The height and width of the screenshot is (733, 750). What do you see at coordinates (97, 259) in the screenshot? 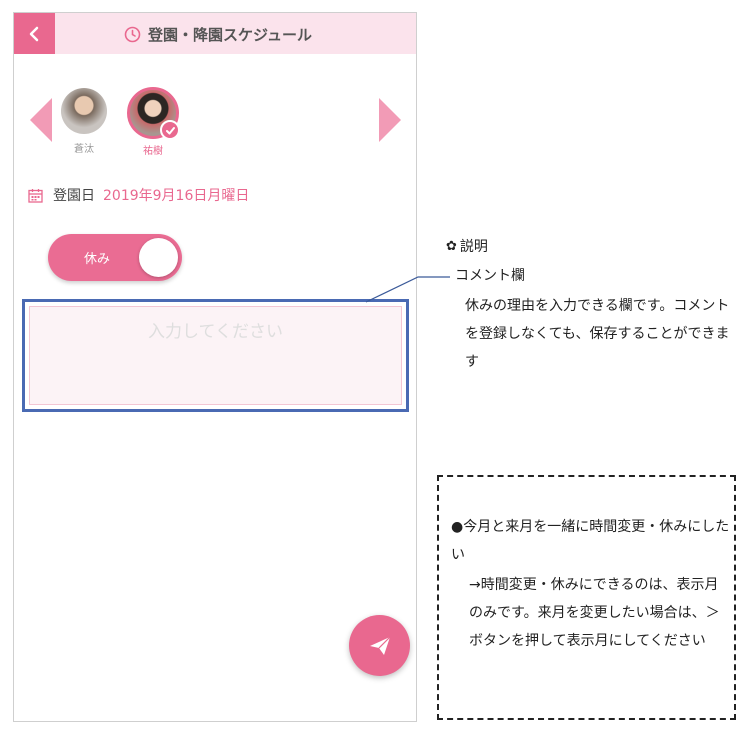
I see `absence-toggle-label: 休み` at bounding box center [97, 259].